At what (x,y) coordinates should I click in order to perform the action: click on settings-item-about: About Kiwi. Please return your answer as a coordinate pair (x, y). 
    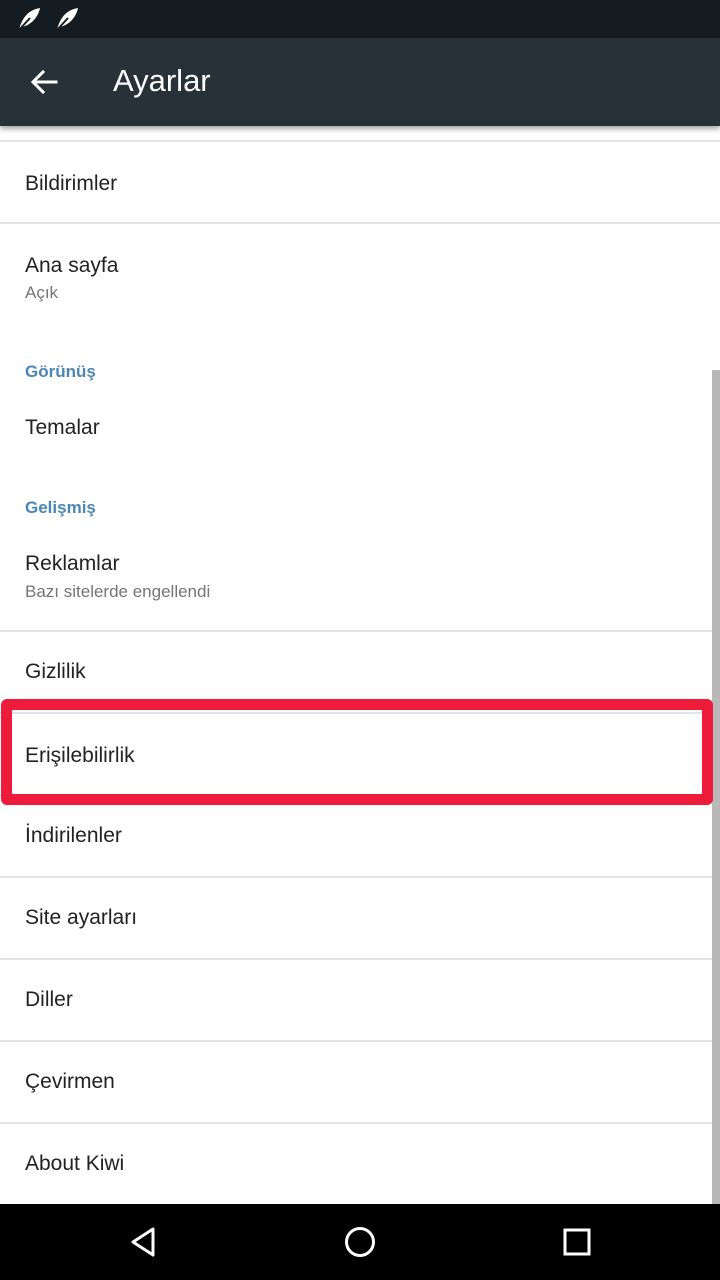
    Looking at the image, I should click on (360, 1164).